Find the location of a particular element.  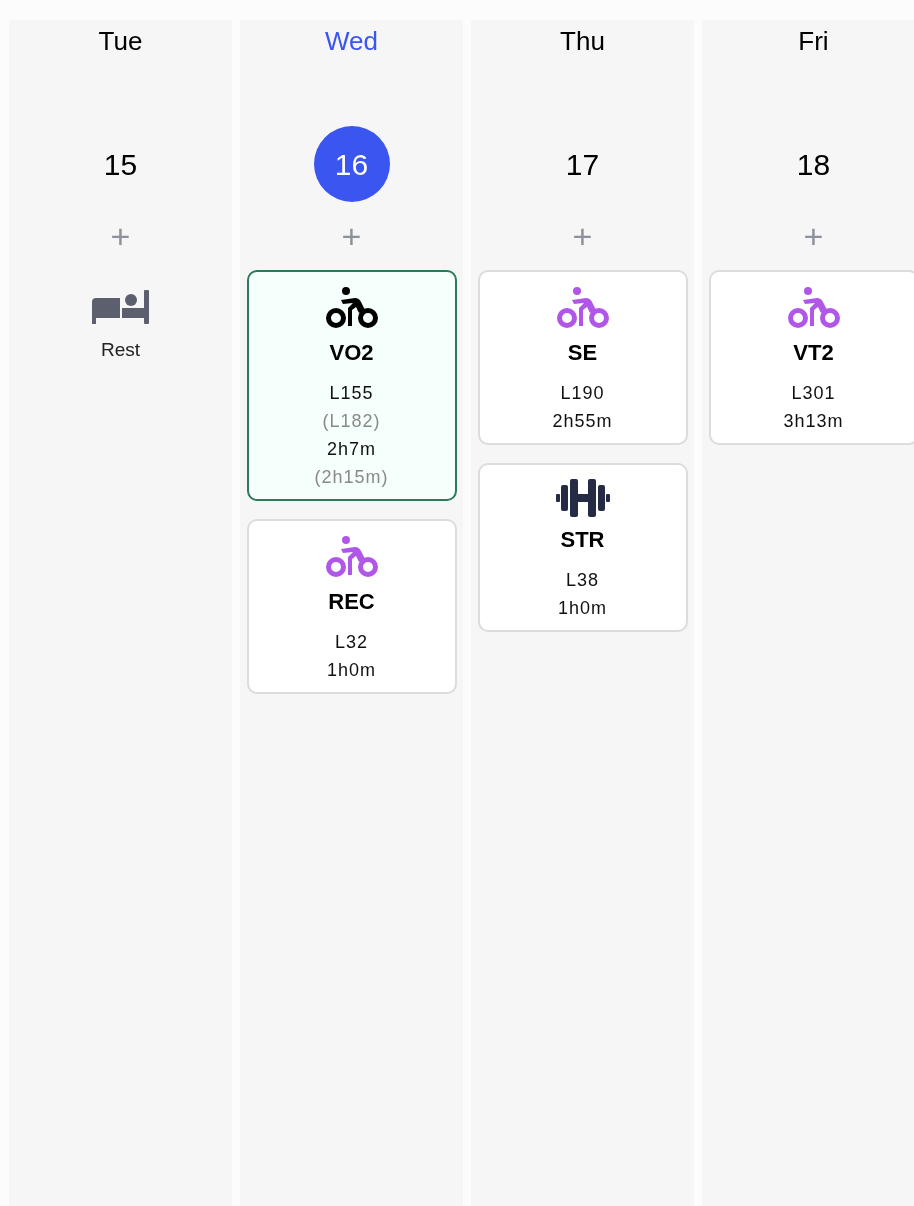

workout-card: VT2 L301 3h13m is located at coordinates (811, 357).